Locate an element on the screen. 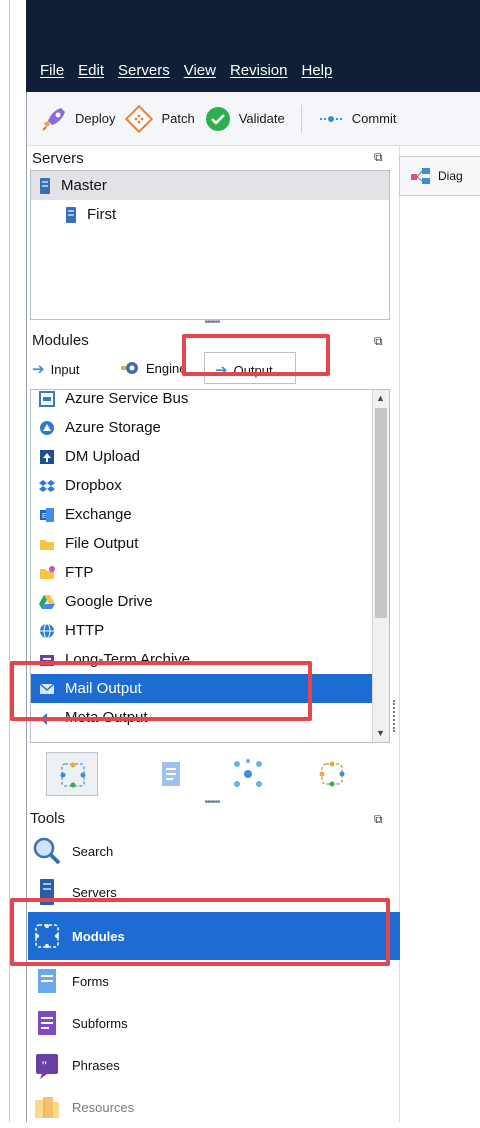  check-circle-icon is located at coordinates (217, 118).